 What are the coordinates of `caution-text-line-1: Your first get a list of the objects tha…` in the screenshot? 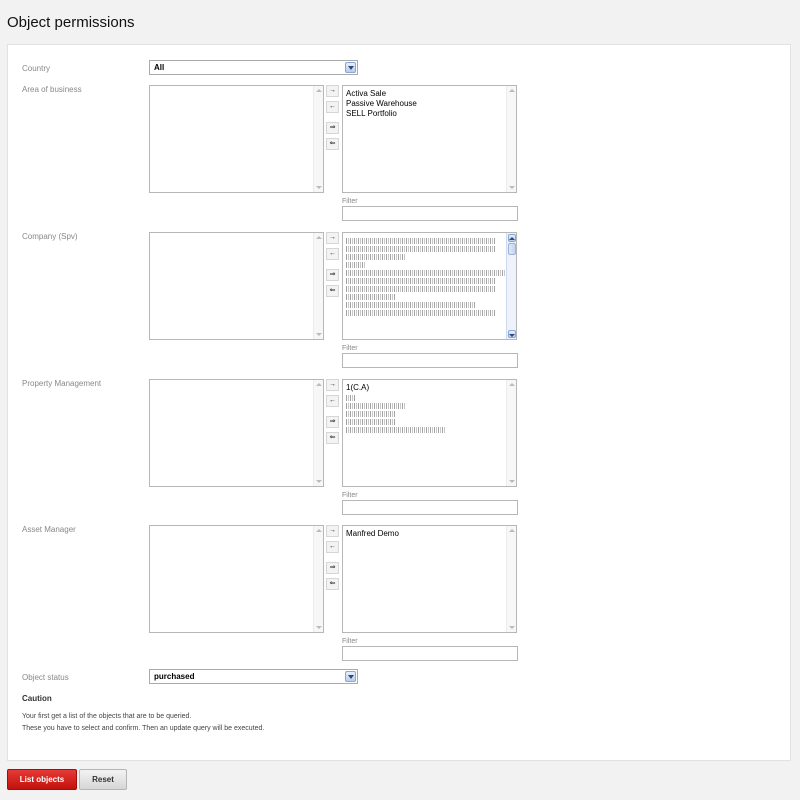 It's located at (107, 716).